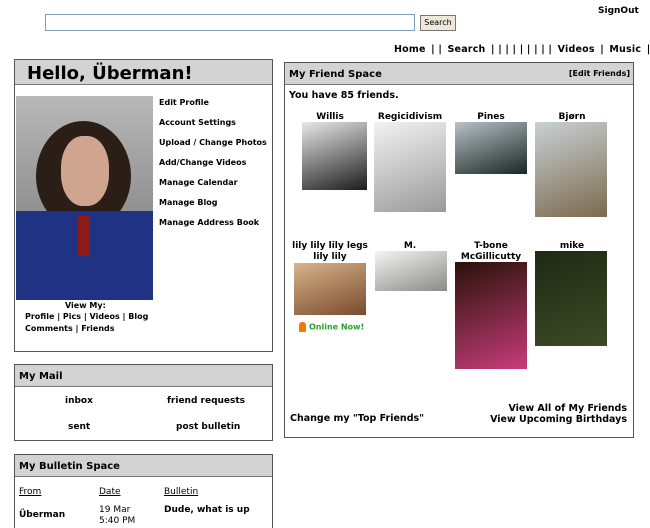 This screenshot has width=650, height=528. Describe the element at coordinates (49, 328) in the screenshot. I see `view-comments-link: Comments` at that location.